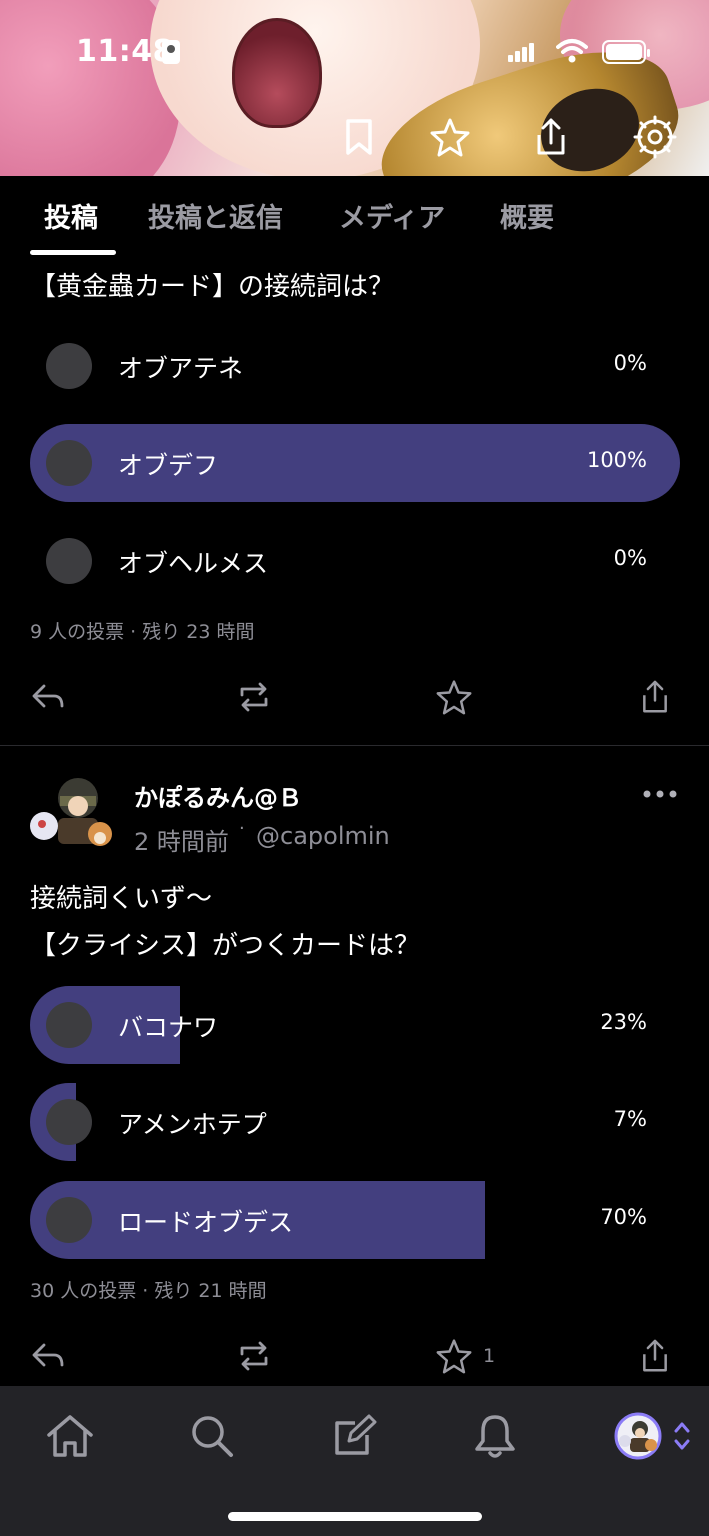  I want to click on post-divider, so click(354, 745).